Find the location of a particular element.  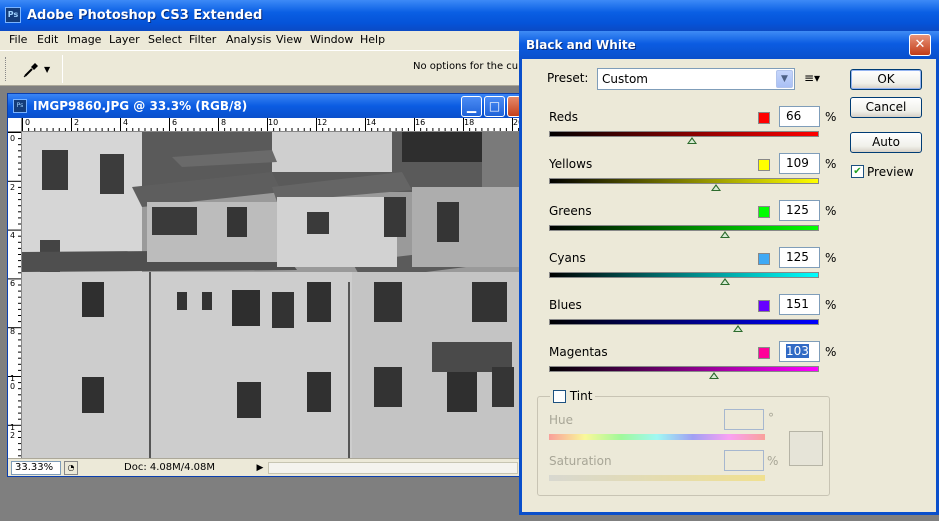

zoom-field: 33.33% is located at coordinates (36, 468).